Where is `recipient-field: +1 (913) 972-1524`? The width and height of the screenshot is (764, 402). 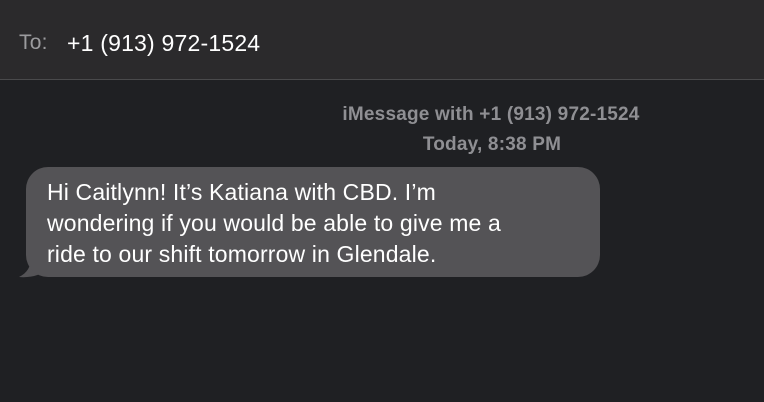 recipient-field: +1 (913) 972-1524 is located at coordinates (163, 43).